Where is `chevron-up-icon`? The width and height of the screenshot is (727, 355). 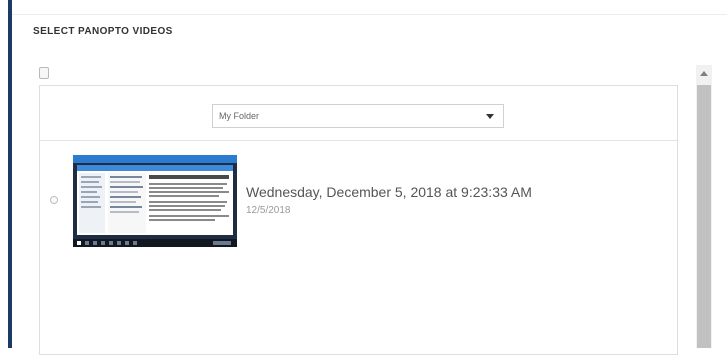
chevron-up-icon is located at coordinates (704, 73).